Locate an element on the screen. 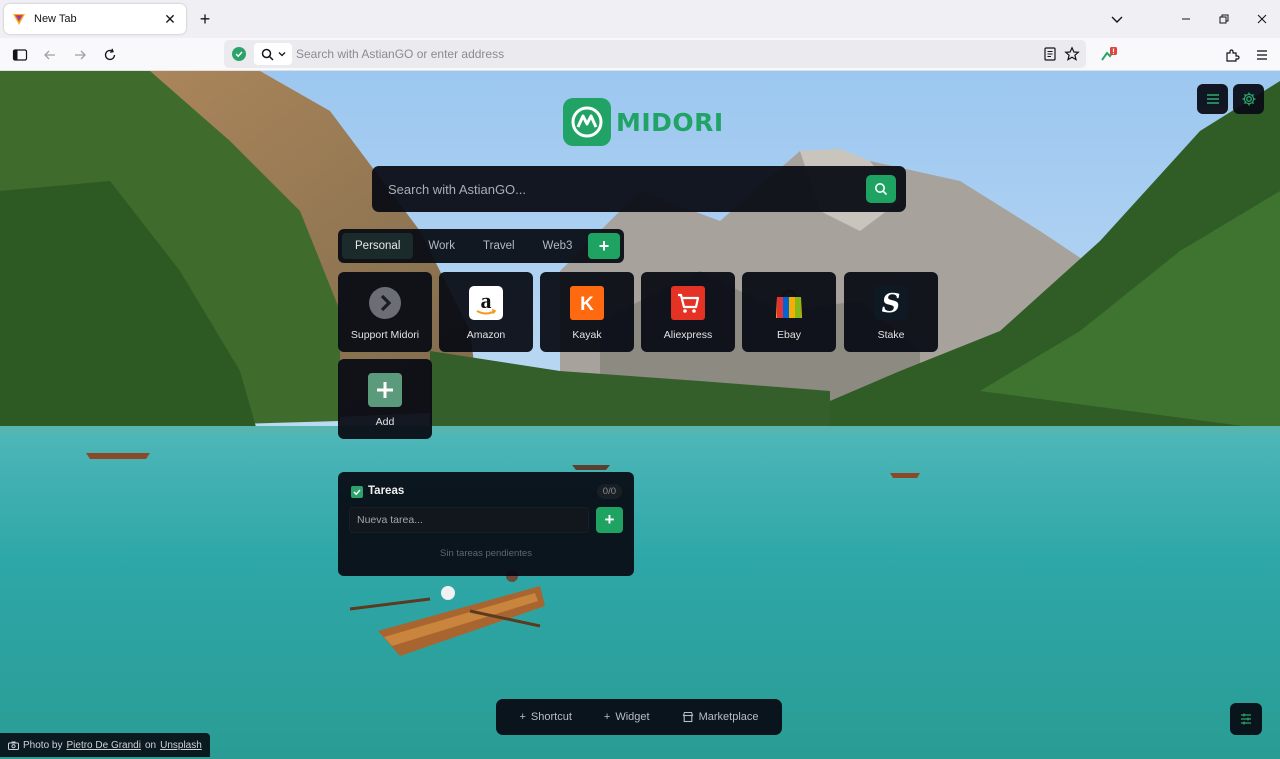 The image size is (1280, 759). shortcut-support-midori: Support Midori is located at coordinates (385, 312).